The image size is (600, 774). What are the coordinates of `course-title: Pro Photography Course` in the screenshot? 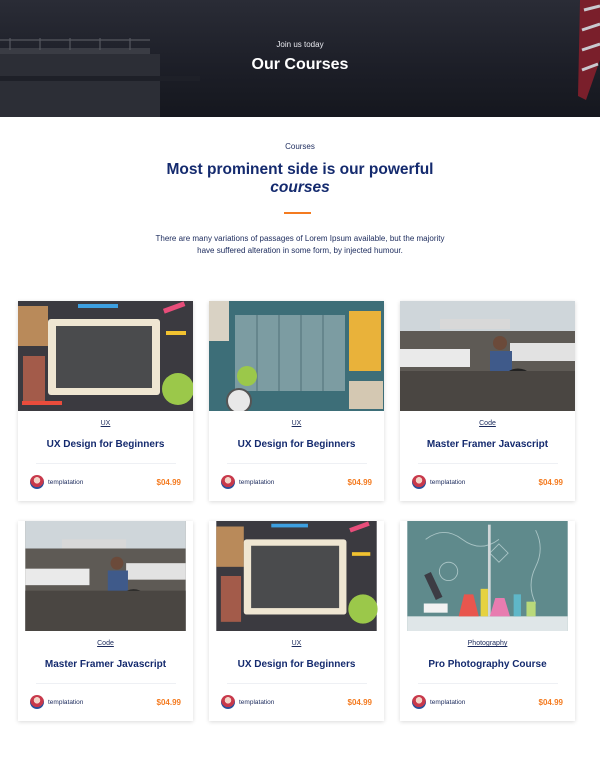 It's located at (487, 664).